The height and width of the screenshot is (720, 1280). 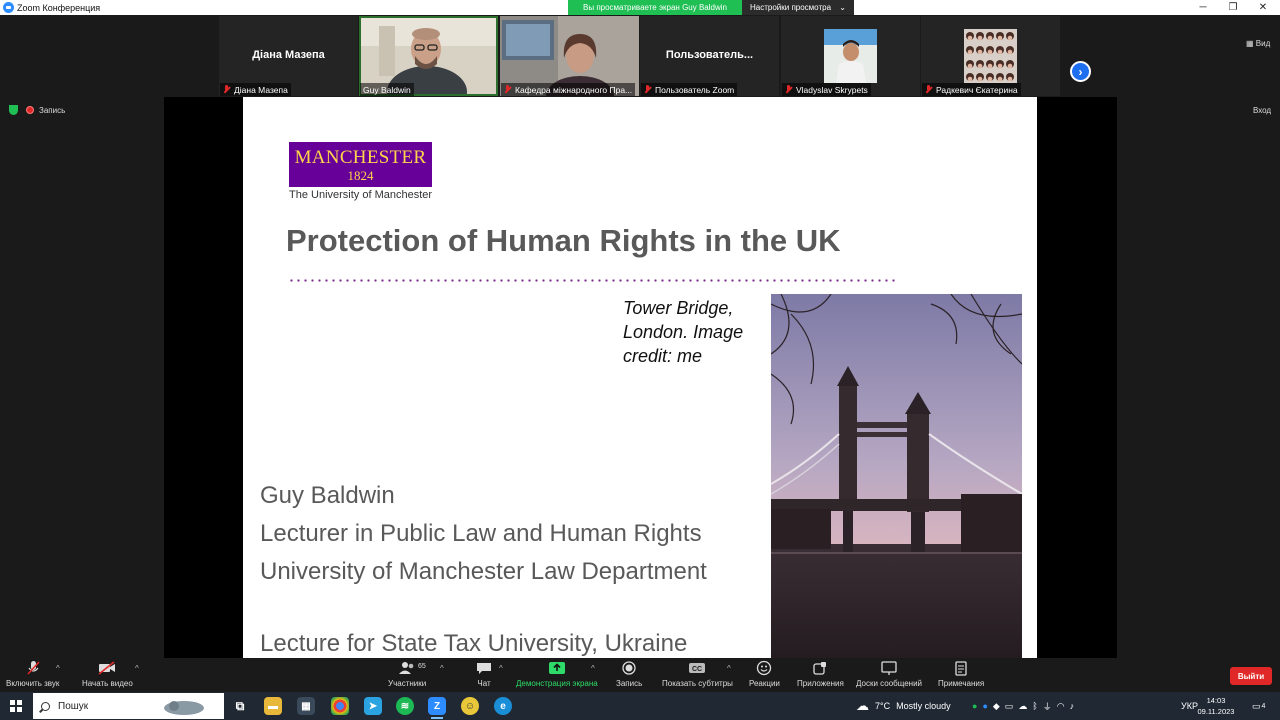 I want to click on whiteboards-button: Доски сообщений, so click(x=889, y=674).